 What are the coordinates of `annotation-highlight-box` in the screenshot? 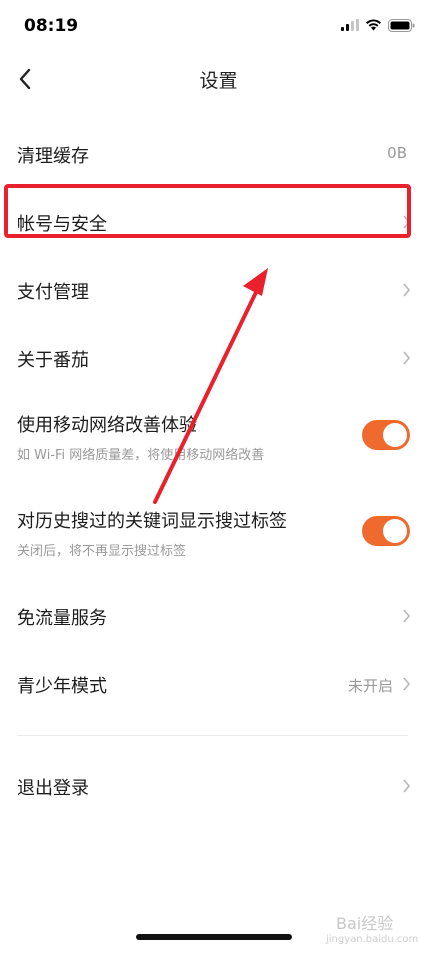 It's located at (207, 211).